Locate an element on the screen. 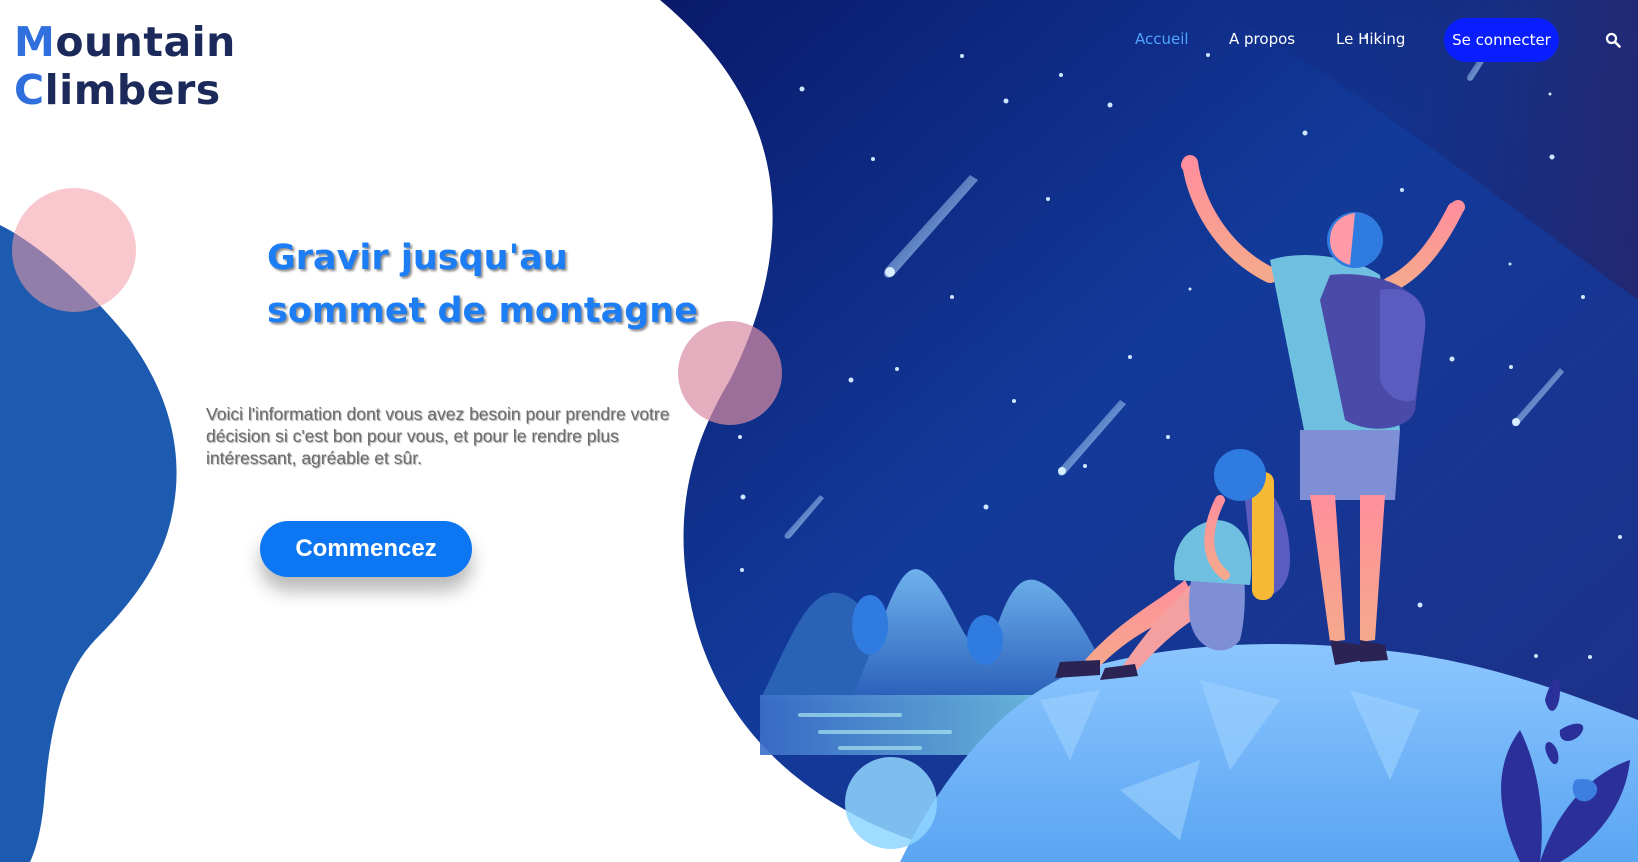 This screenshot has width=1638, height=862. decor-circle-pink is located at coordinates (74, 250).